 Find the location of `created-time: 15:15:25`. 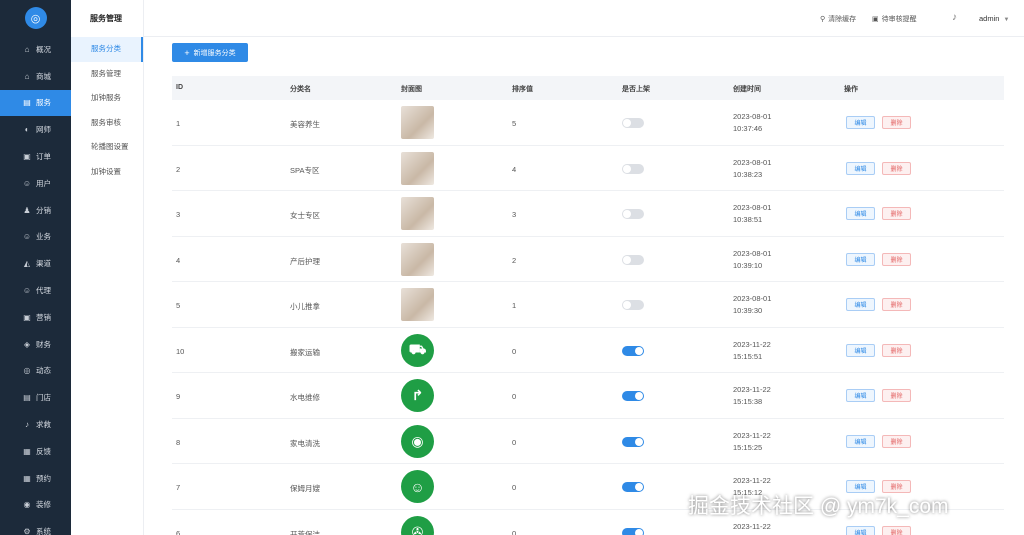

created-time: 15:15:25 is located at coordinates (748, 447).